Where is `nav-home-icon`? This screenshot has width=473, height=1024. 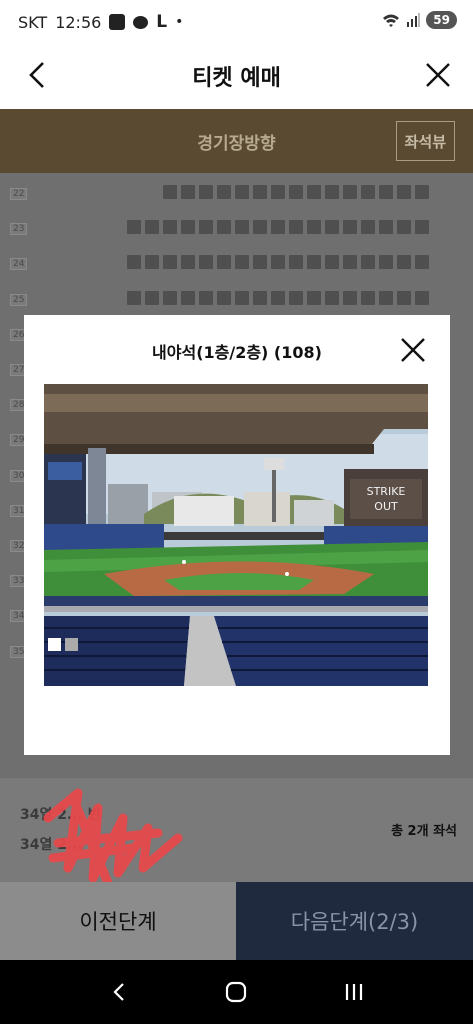 nav-home-icon is located at coordinates (236, 992).